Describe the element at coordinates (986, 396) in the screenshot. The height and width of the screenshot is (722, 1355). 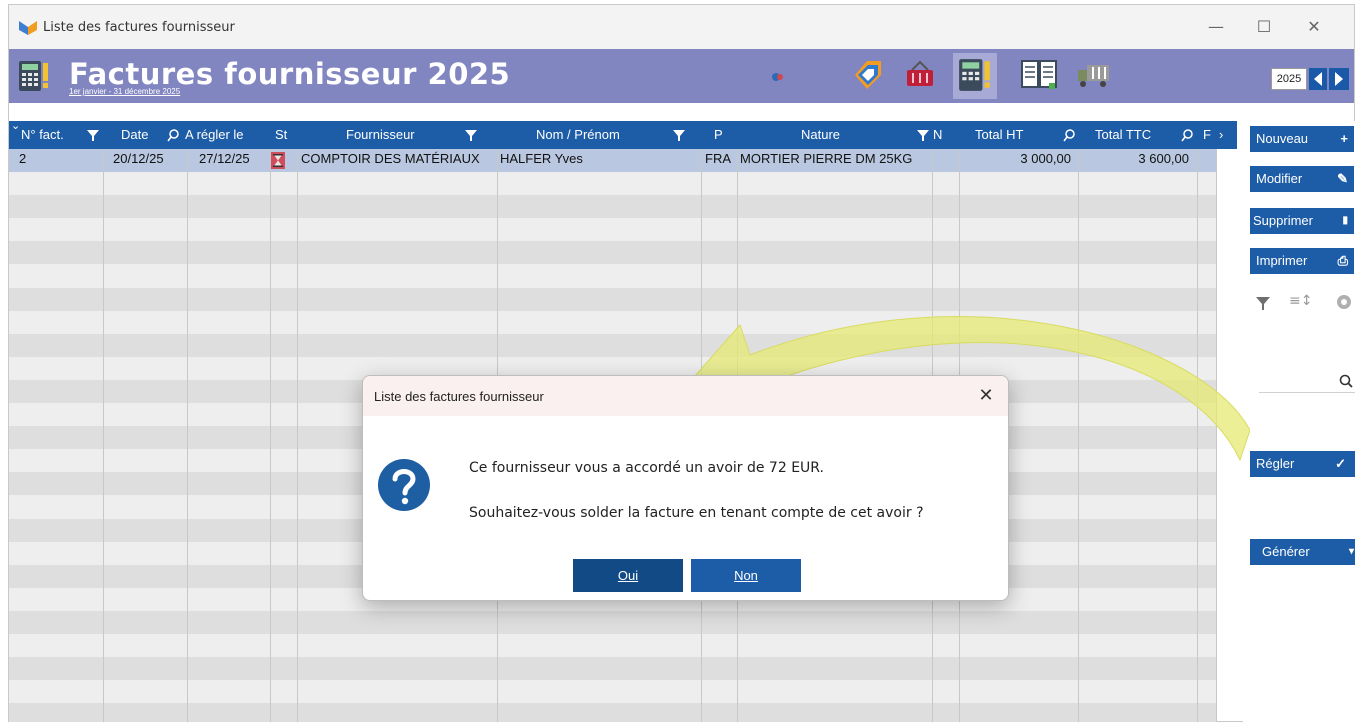
I see `dialog-close-button: ✕` at that location.